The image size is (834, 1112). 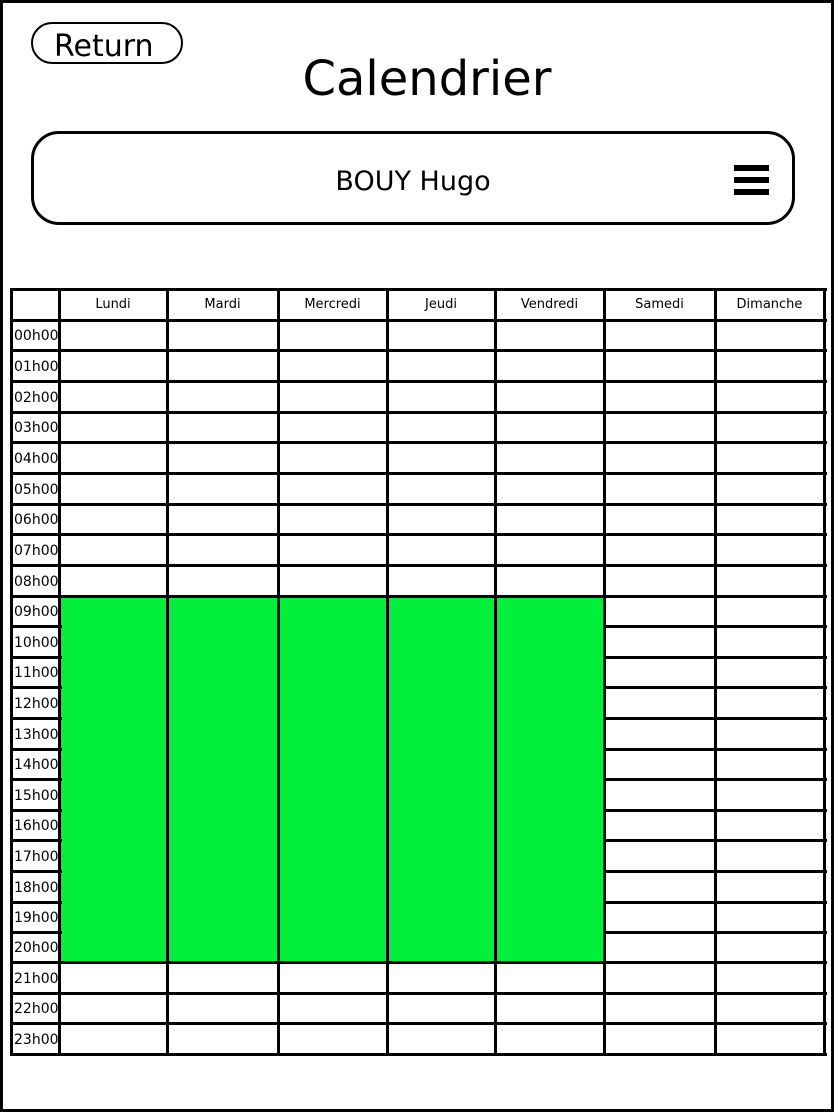 I want to click on time-slot-mercredi-20h00, so click(x=332, y=947).